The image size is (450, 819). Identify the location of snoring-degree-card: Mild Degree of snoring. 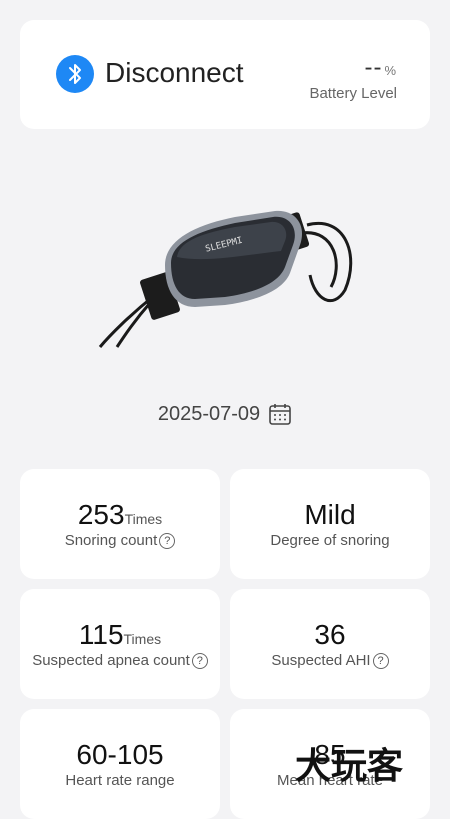
(330, 524).